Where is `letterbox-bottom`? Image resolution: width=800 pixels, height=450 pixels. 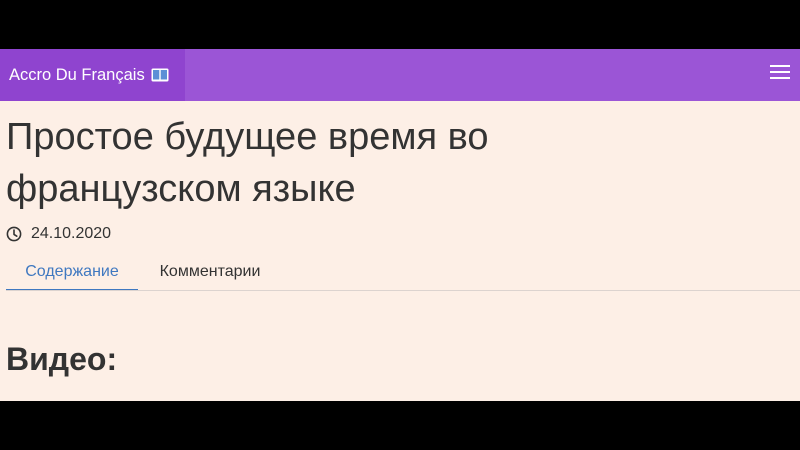
letterbox-bottom is located at coordinates (400, 425).